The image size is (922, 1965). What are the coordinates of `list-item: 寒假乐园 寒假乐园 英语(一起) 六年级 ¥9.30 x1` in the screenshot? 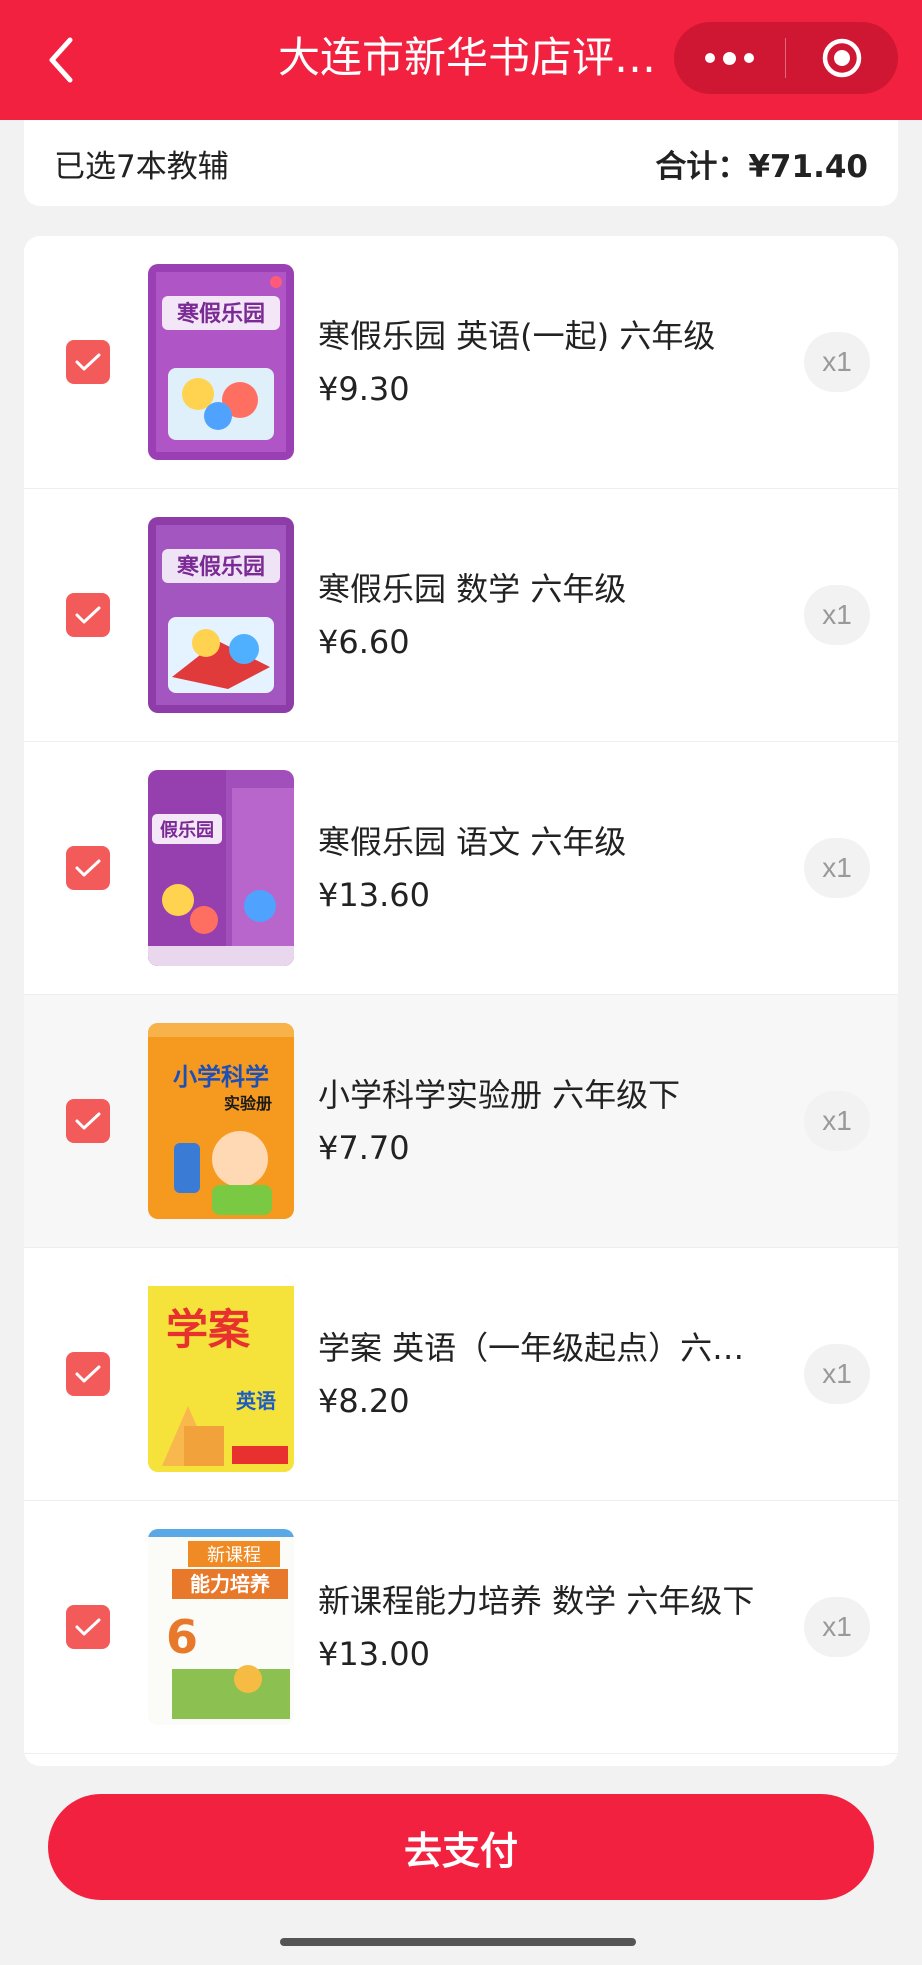 It's located at (461, 362).